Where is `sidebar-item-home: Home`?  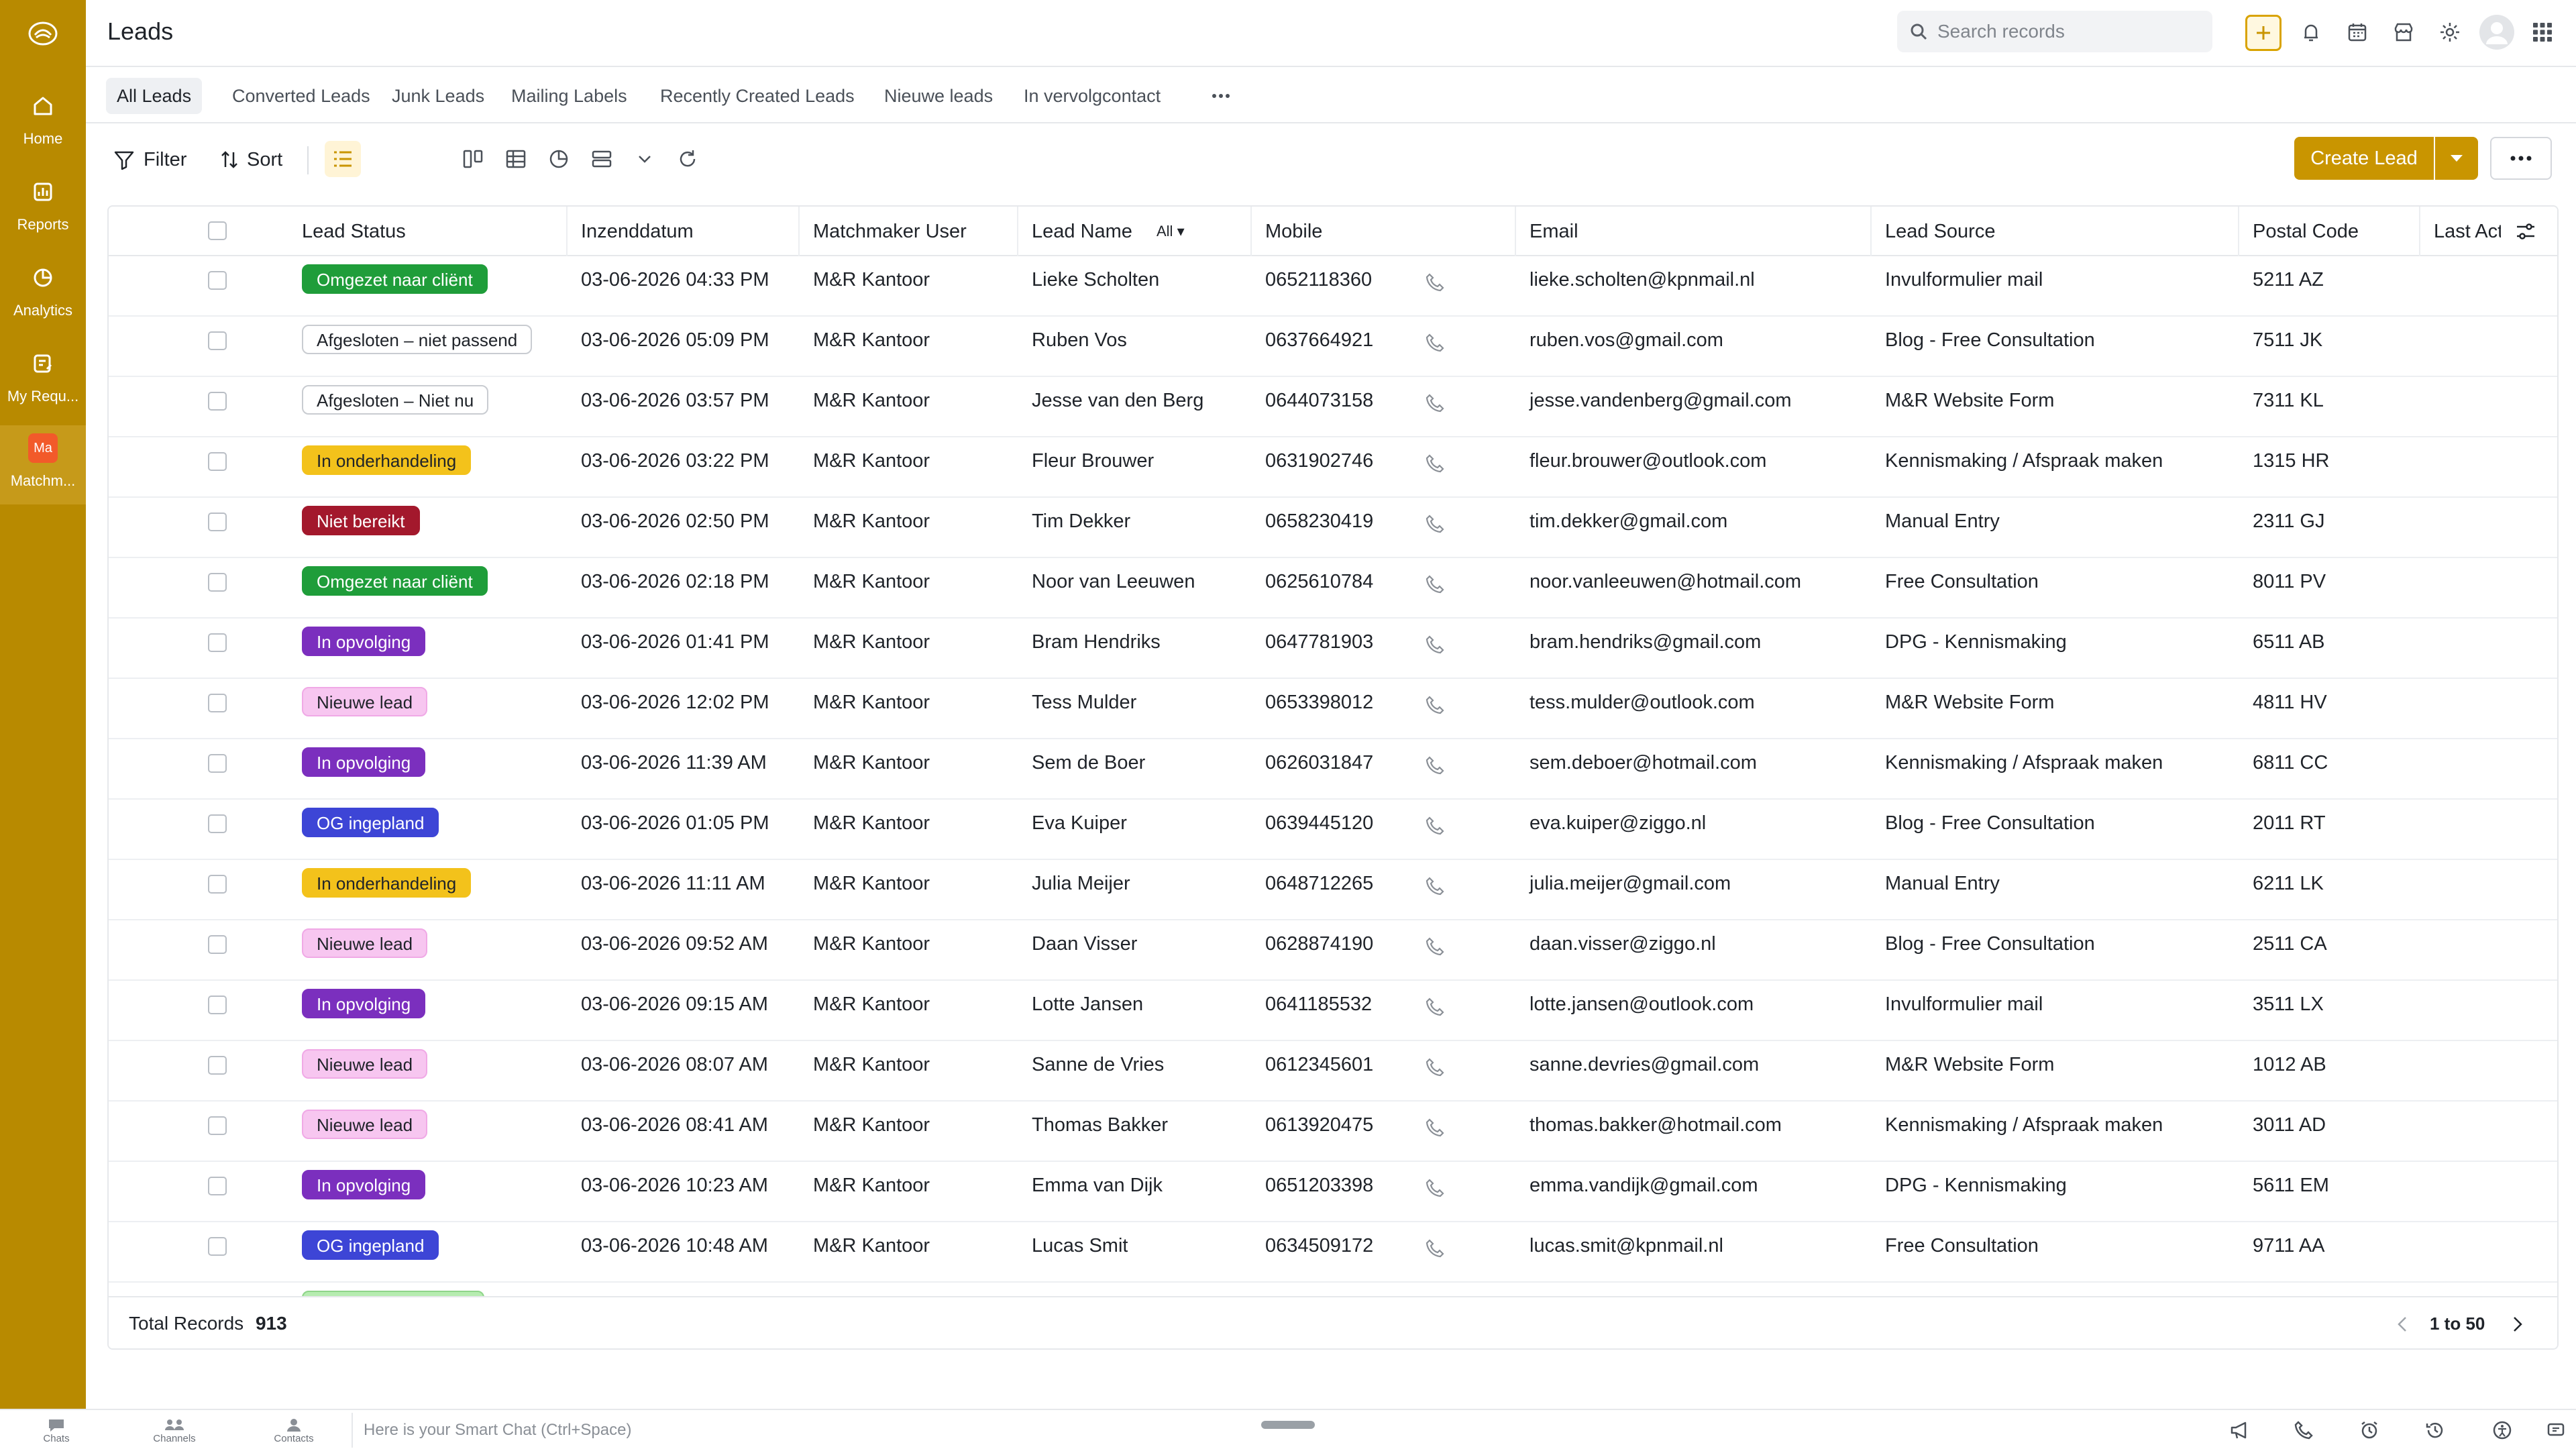 sidebar-item-home: Home is located at coordinates (43, 122).